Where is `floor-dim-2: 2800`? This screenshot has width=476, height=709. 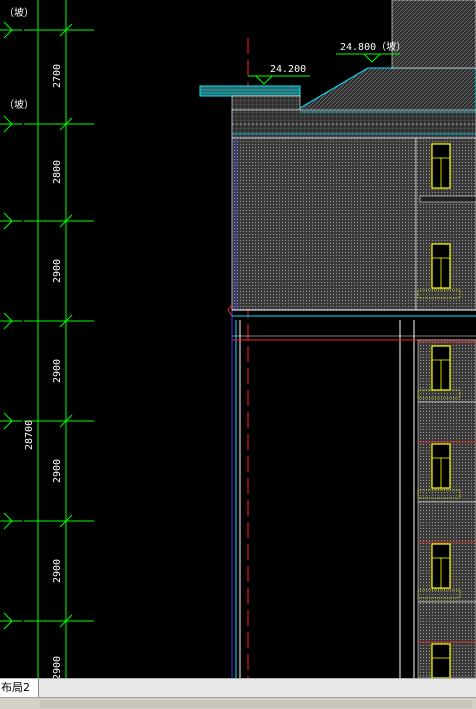 floor-dim-2: 2800 is located at coordinates (57, 172).